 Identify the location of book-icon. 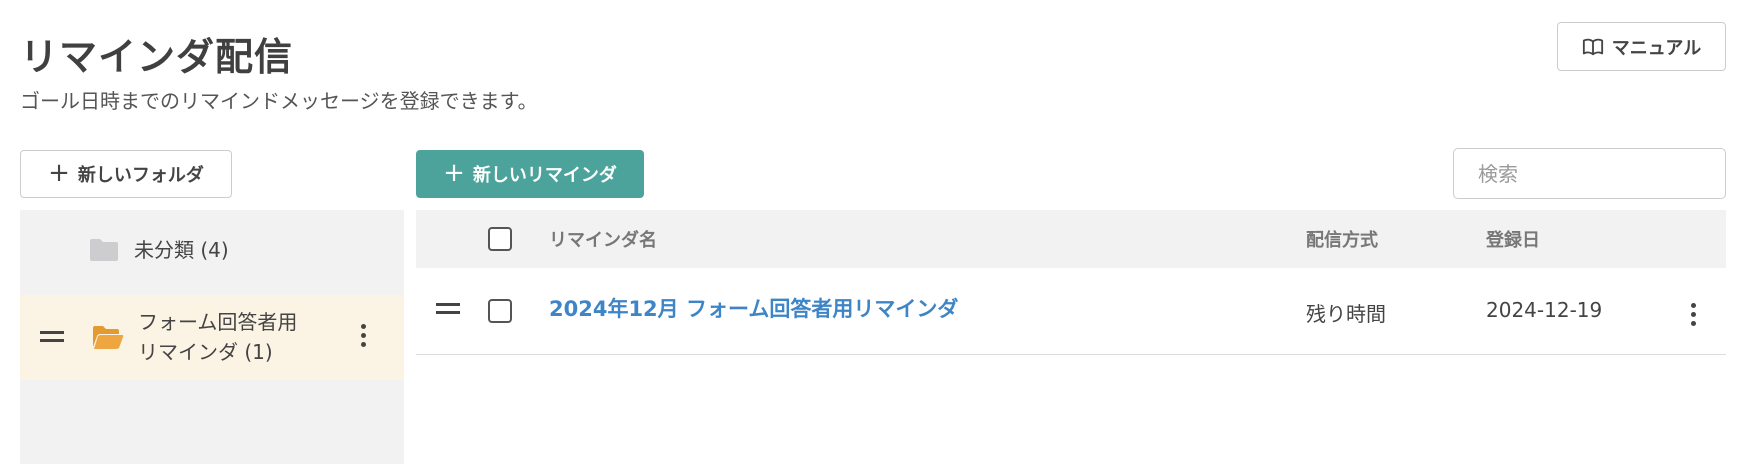
(1592, 46).